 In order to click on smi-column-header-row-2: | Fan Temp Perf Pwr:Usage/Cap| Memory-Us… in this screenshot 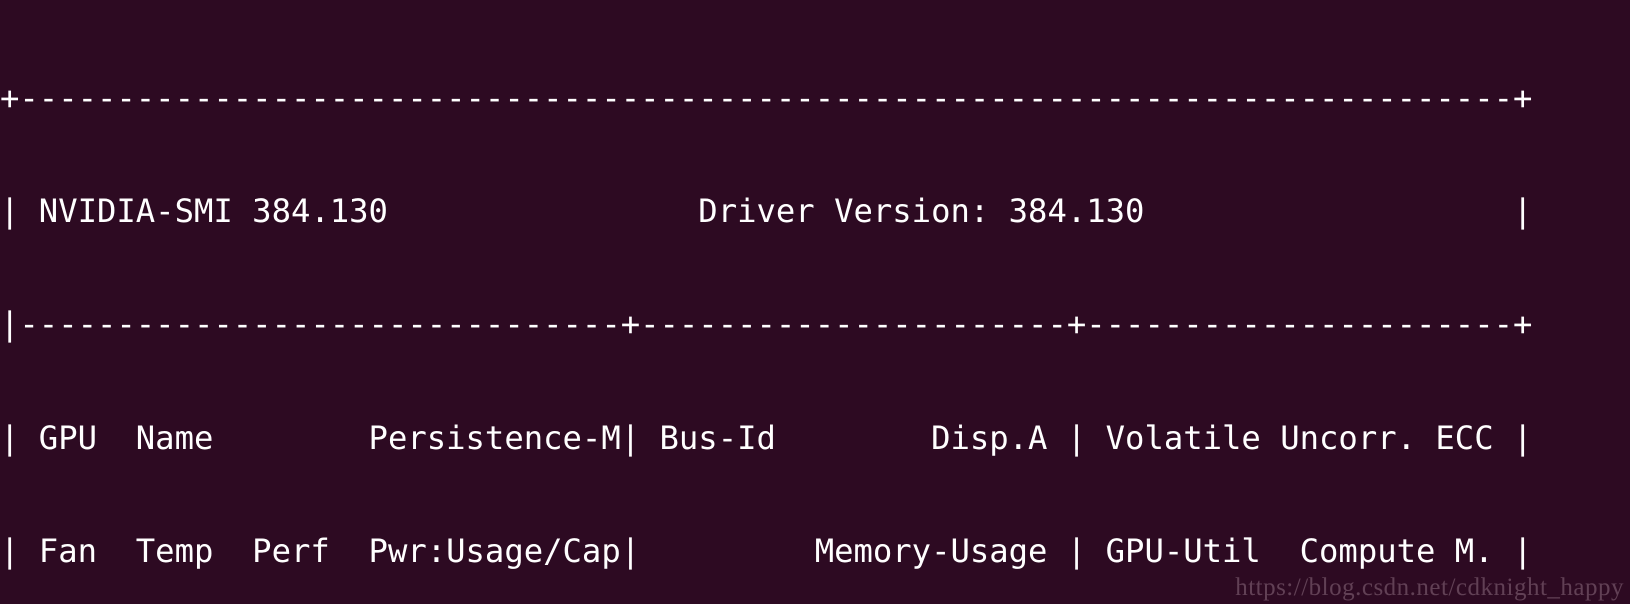, I will do `click(766, 551)`.